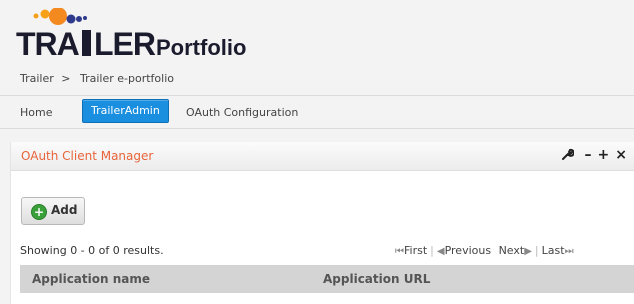 The height and width of the screenshot is (304, 634). Describe the element at coordinates (64, 210) in the screenshot. I see `add-button-label: Add` at that location.